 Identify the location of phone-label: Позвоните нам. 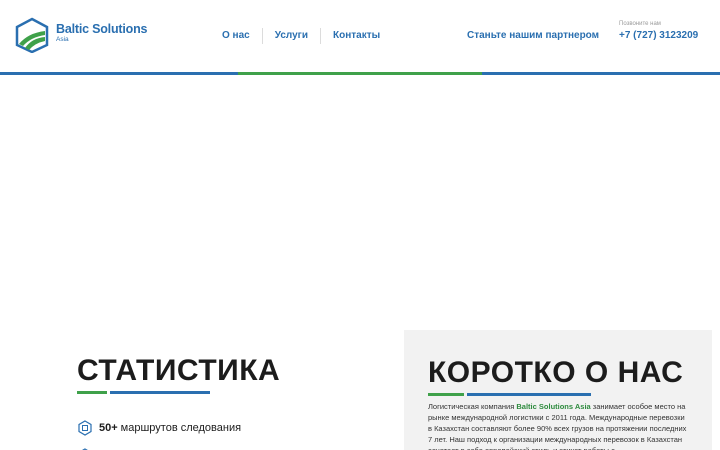
(640, 24).